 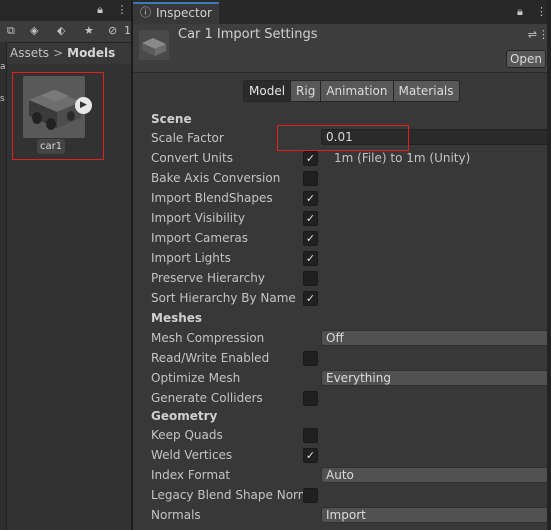 I want to click on import-tabs: Model Rig Animation Materials, so click(x=351, y=91).